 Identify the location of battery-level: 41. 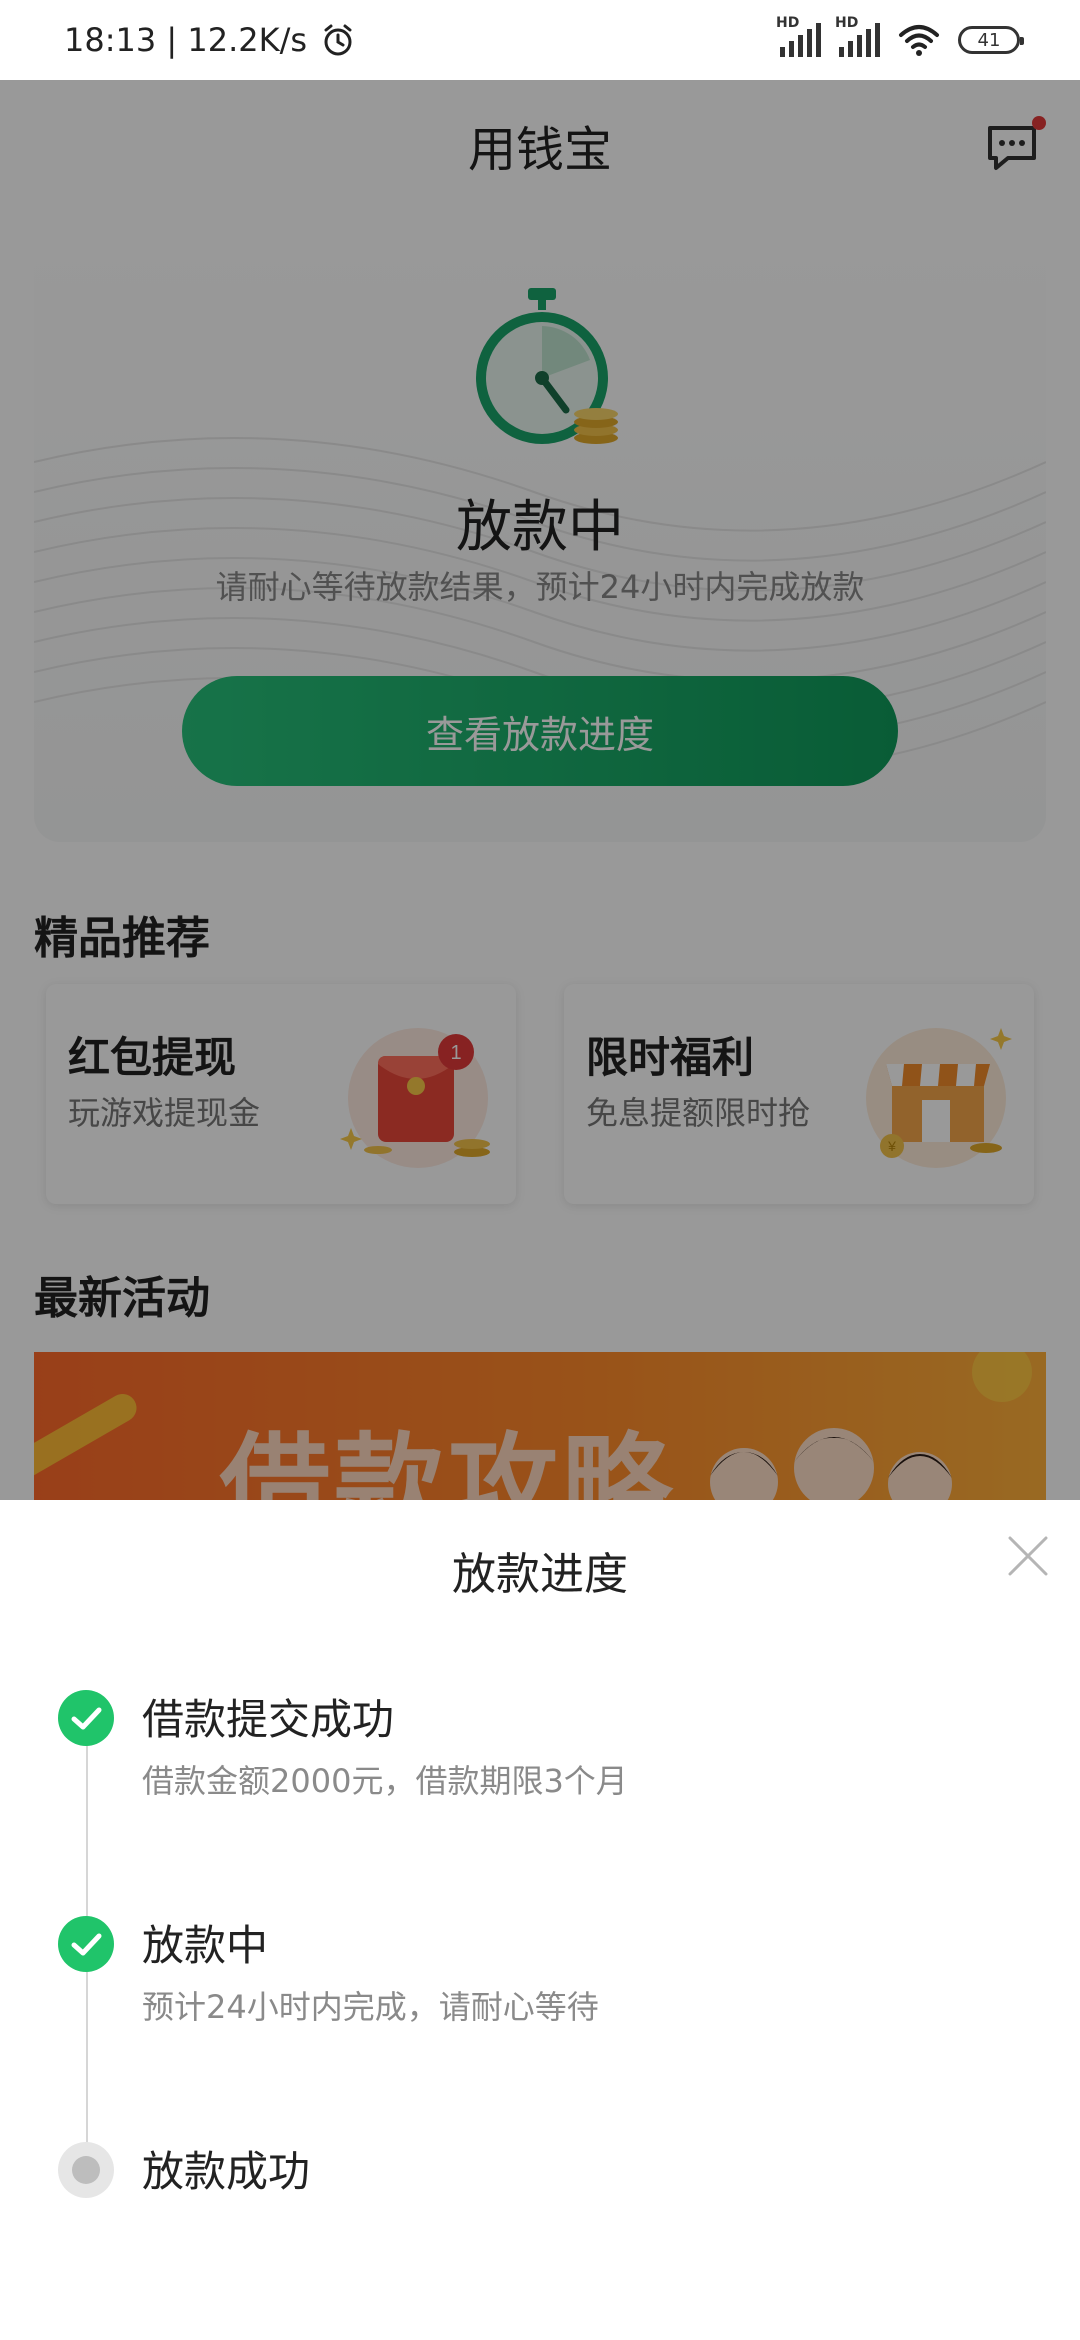
(989, 40).